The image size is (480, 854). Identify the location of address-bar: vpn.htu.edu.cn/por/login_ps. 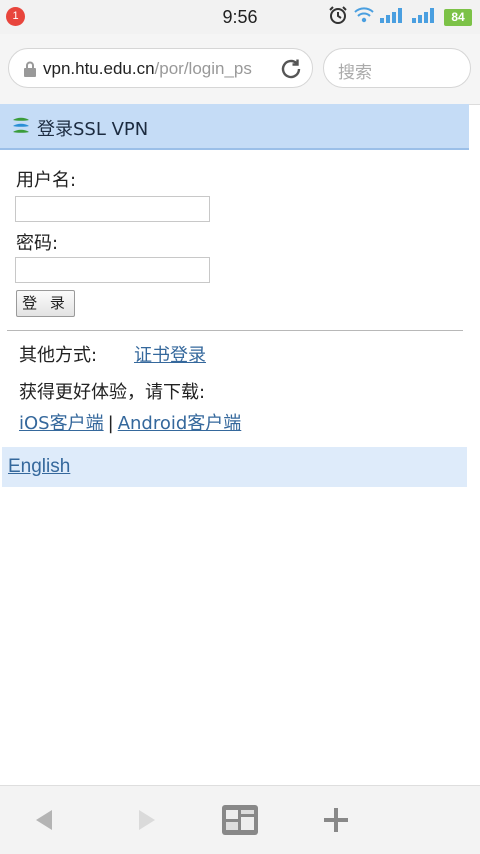
(160, 68).